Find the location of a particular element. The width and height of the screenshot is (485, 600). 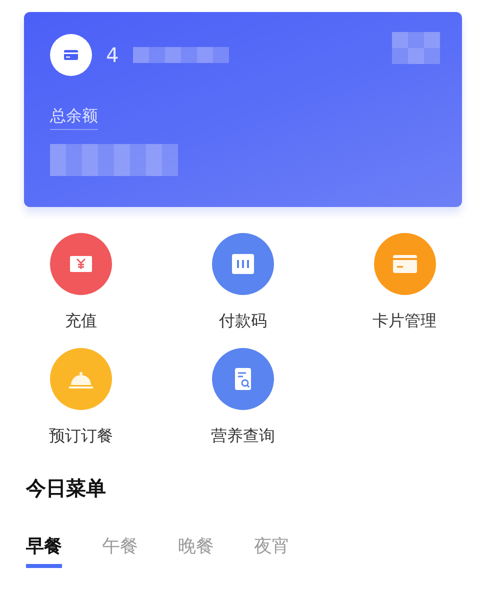

meal-tab: 早餐 is located at coordinates (44, 551).